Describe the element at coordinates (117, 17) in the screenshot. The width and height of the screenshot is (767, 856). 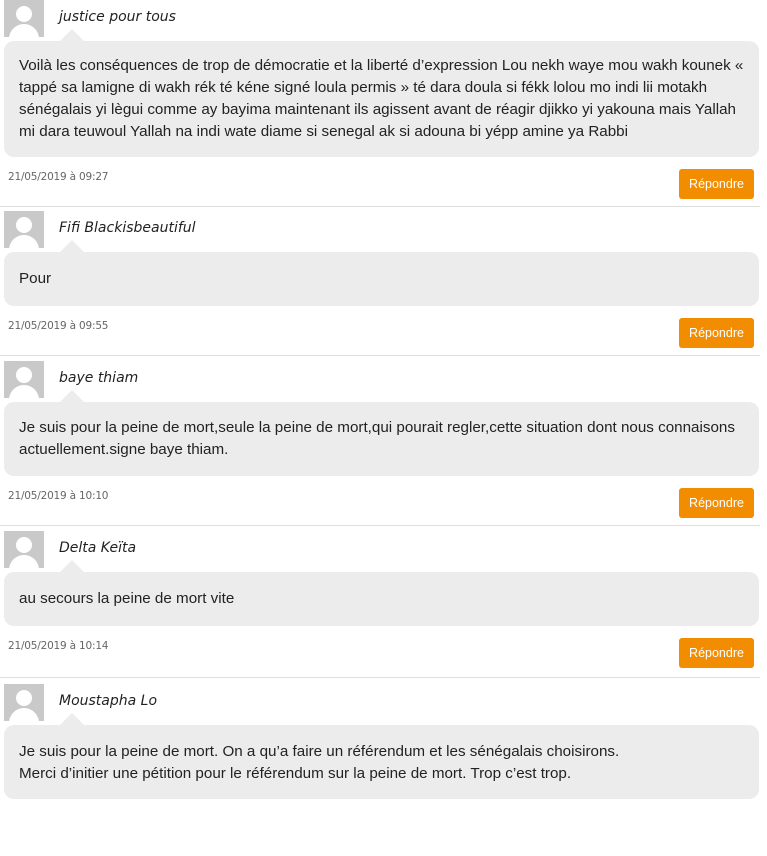
I see `comment-author: justice pour tous` at that location.